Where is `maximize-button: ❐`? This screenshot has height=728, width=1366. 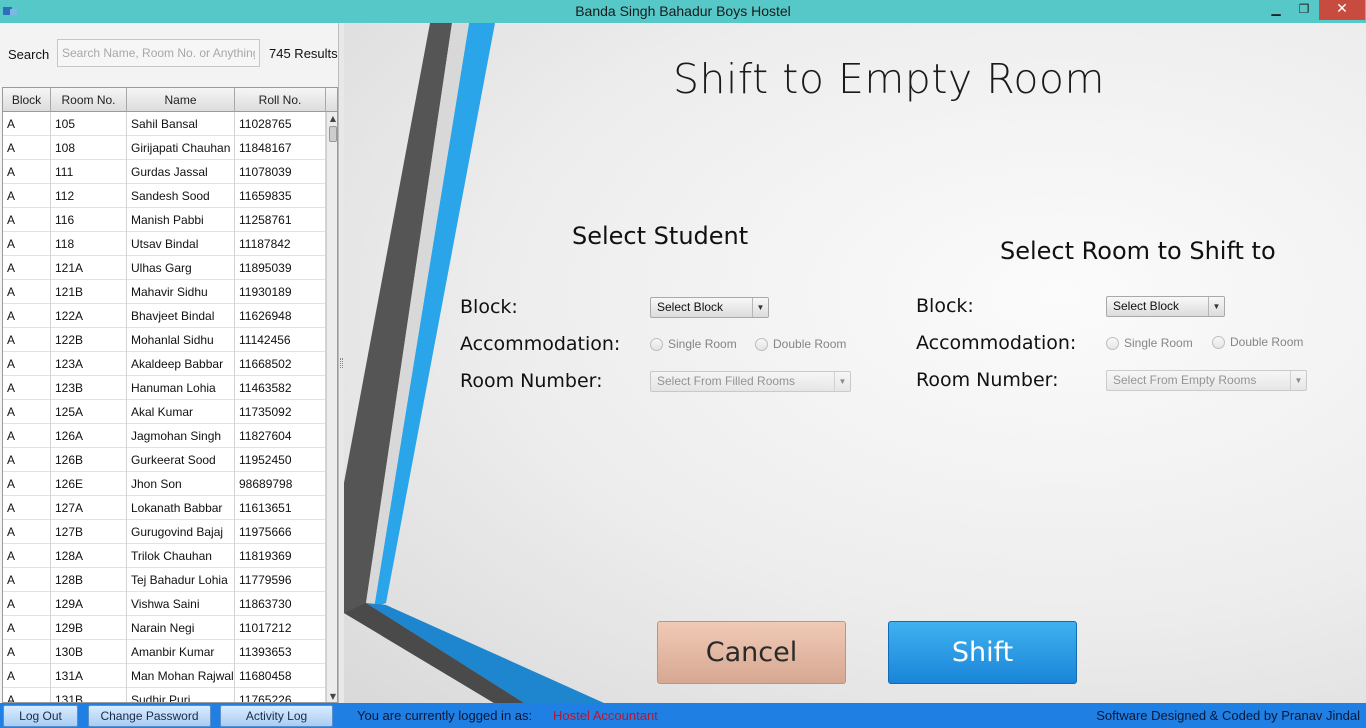
maximize-button: ❐ is located at coordinates (1304, 10).